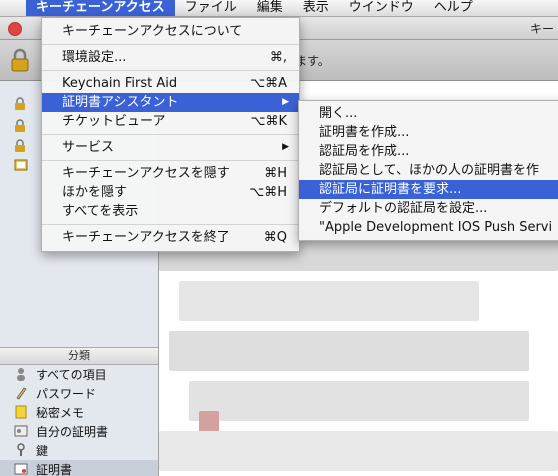 The width and height of the screenshot is (558, 476). Describe the element at coordinates (95, 192) in the screenshot. I see `menu-item-label: ほかを隠す` at that location.